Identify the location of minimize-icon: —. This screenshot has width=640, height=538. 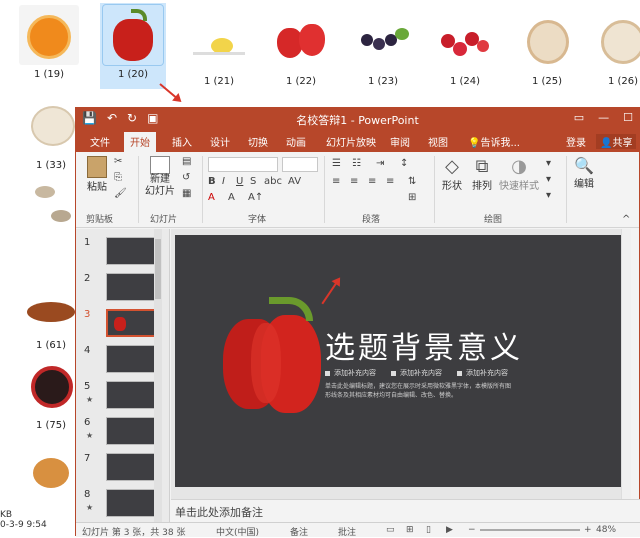
(603, 117).